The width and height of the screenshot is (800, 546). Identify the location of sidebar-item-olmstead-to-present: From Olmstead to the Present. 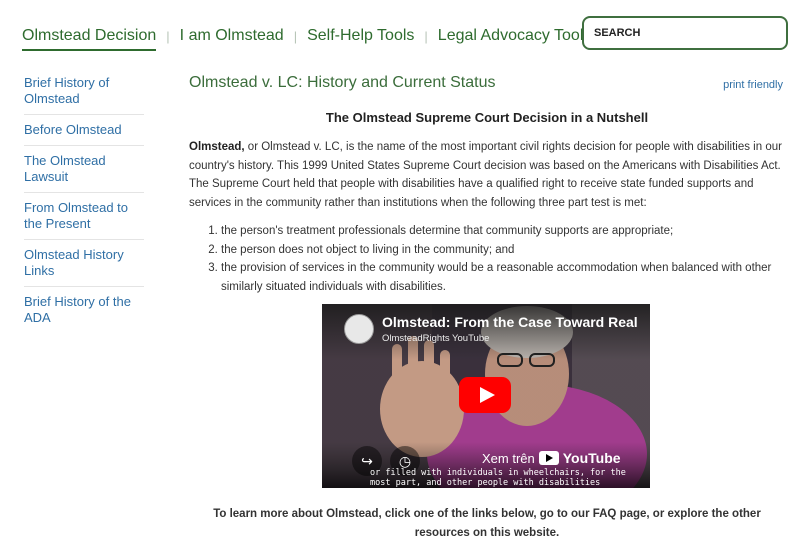
(84, 216).